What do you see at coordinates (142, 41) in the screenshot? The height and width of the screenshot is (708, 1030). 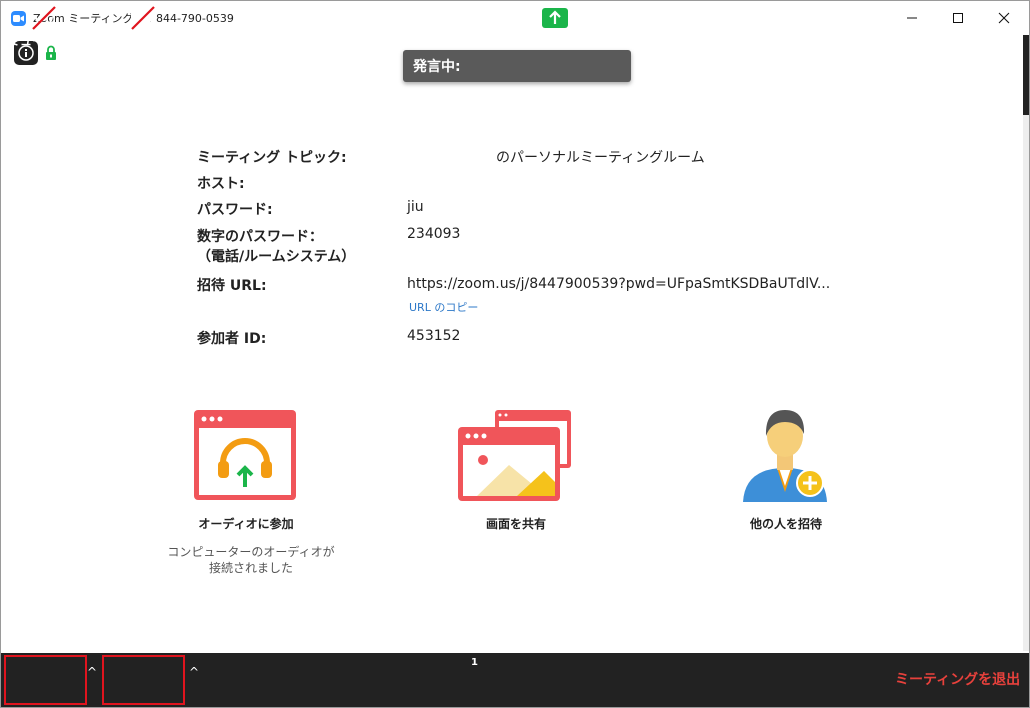 I see `start-video-label: ビデオの開始` at bounding box center [142, 41].